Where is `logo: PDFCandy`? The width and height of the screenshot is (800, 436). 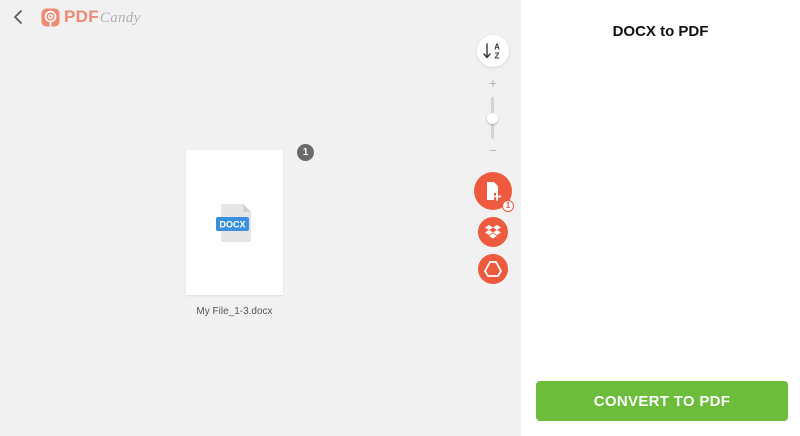 logo: PDFCandy is located at coordinates (91, 17).